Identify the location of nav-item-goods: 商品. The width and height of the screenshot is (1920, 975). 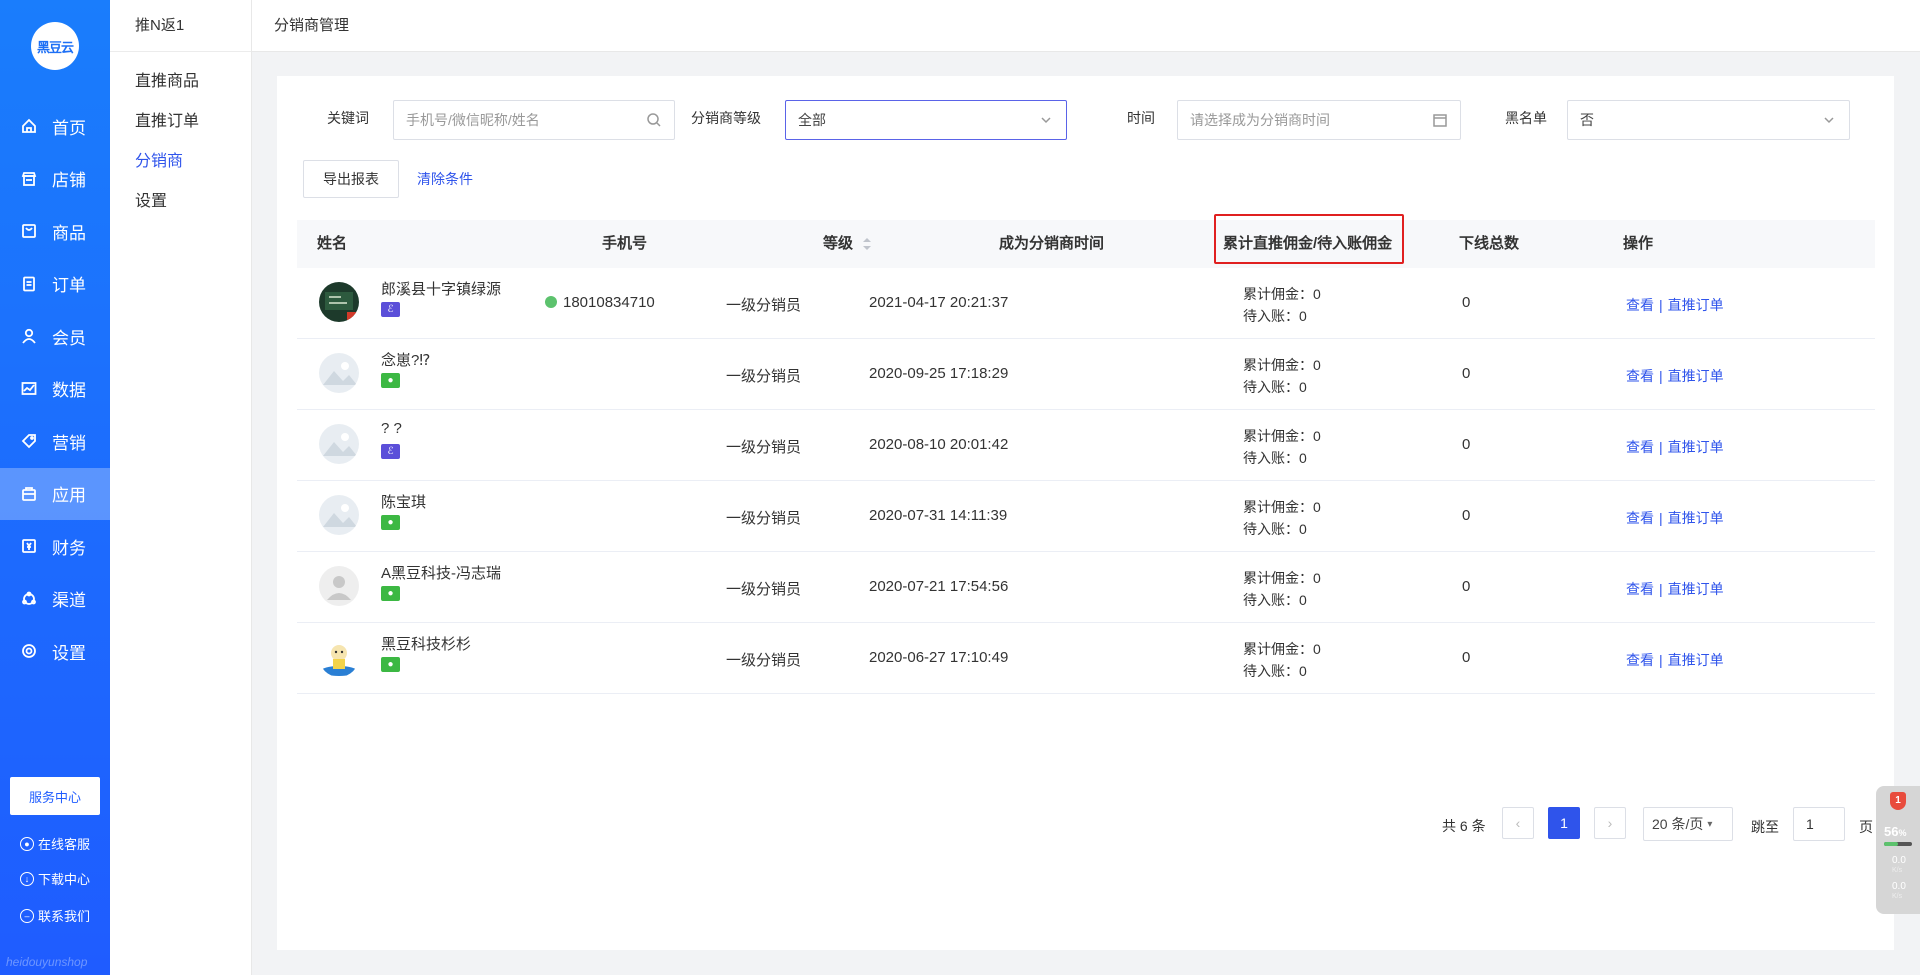
(55, 231).